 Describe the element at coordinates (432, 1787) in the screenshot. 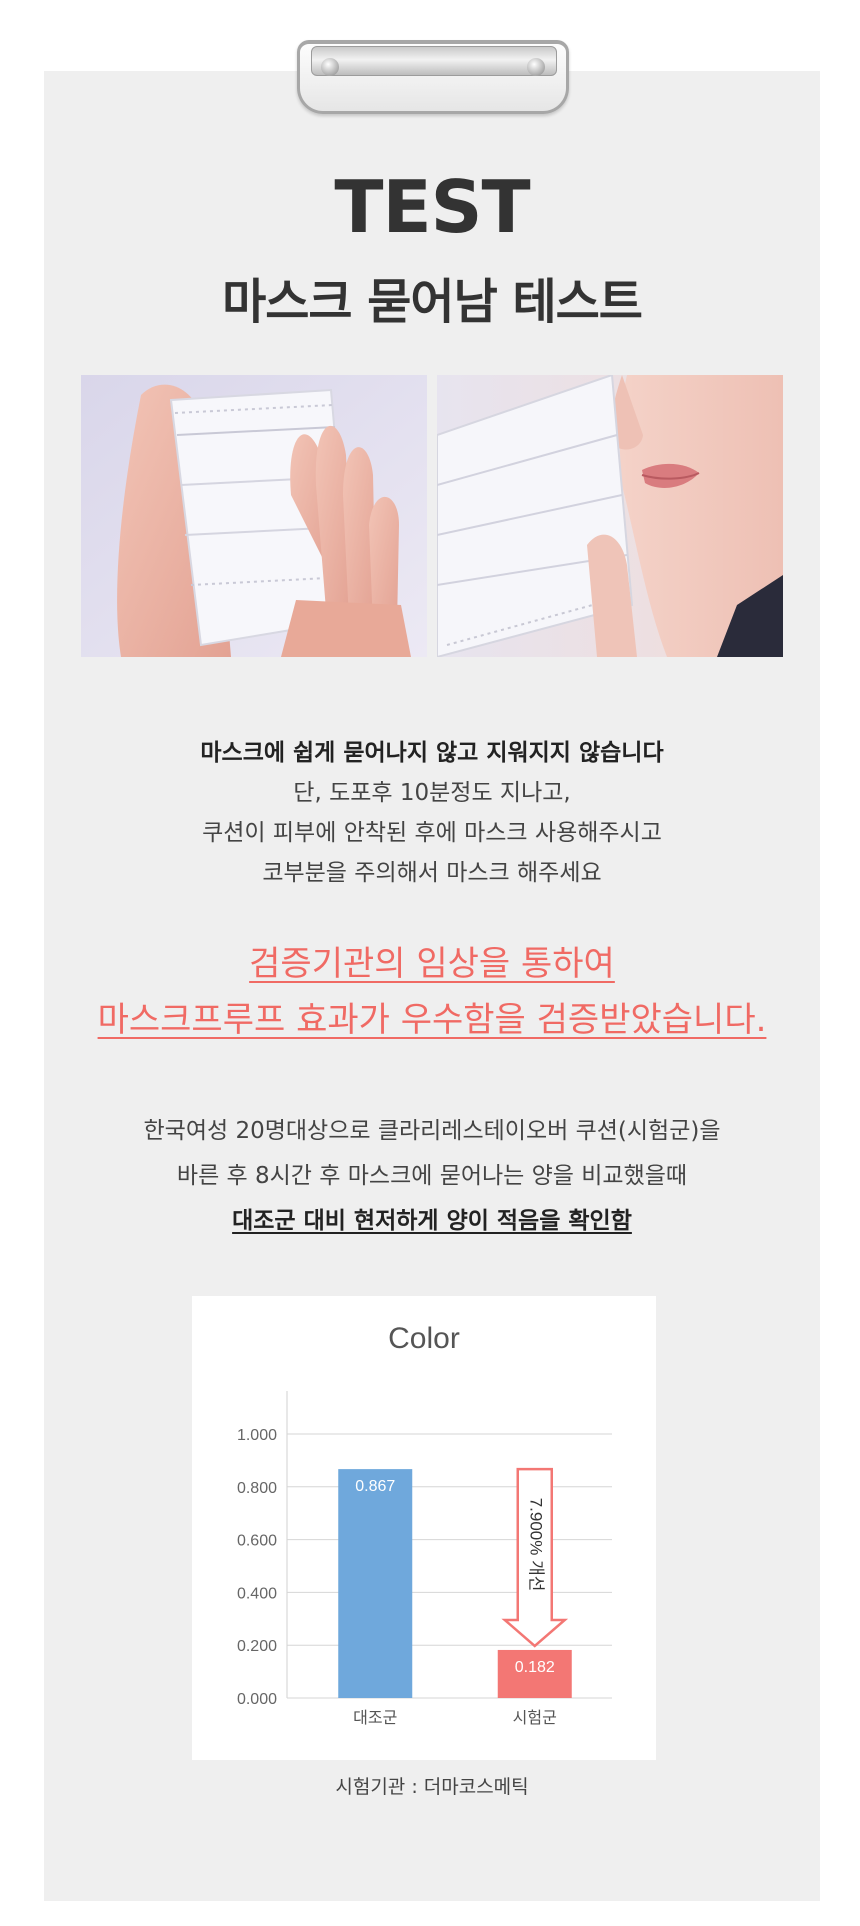

I see `testing-institution: 시험기관 : 더마코스메틱` at that location.